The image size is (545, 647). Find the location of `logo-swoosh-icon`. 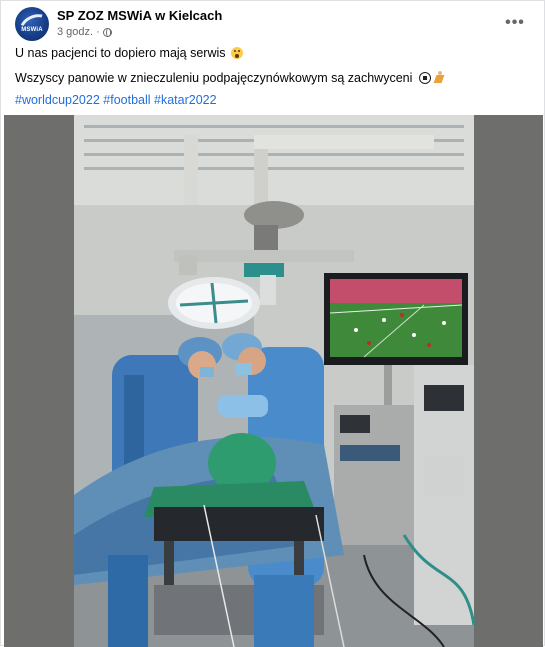

logo-swoosh-icon is located at coordinates (32, 25).